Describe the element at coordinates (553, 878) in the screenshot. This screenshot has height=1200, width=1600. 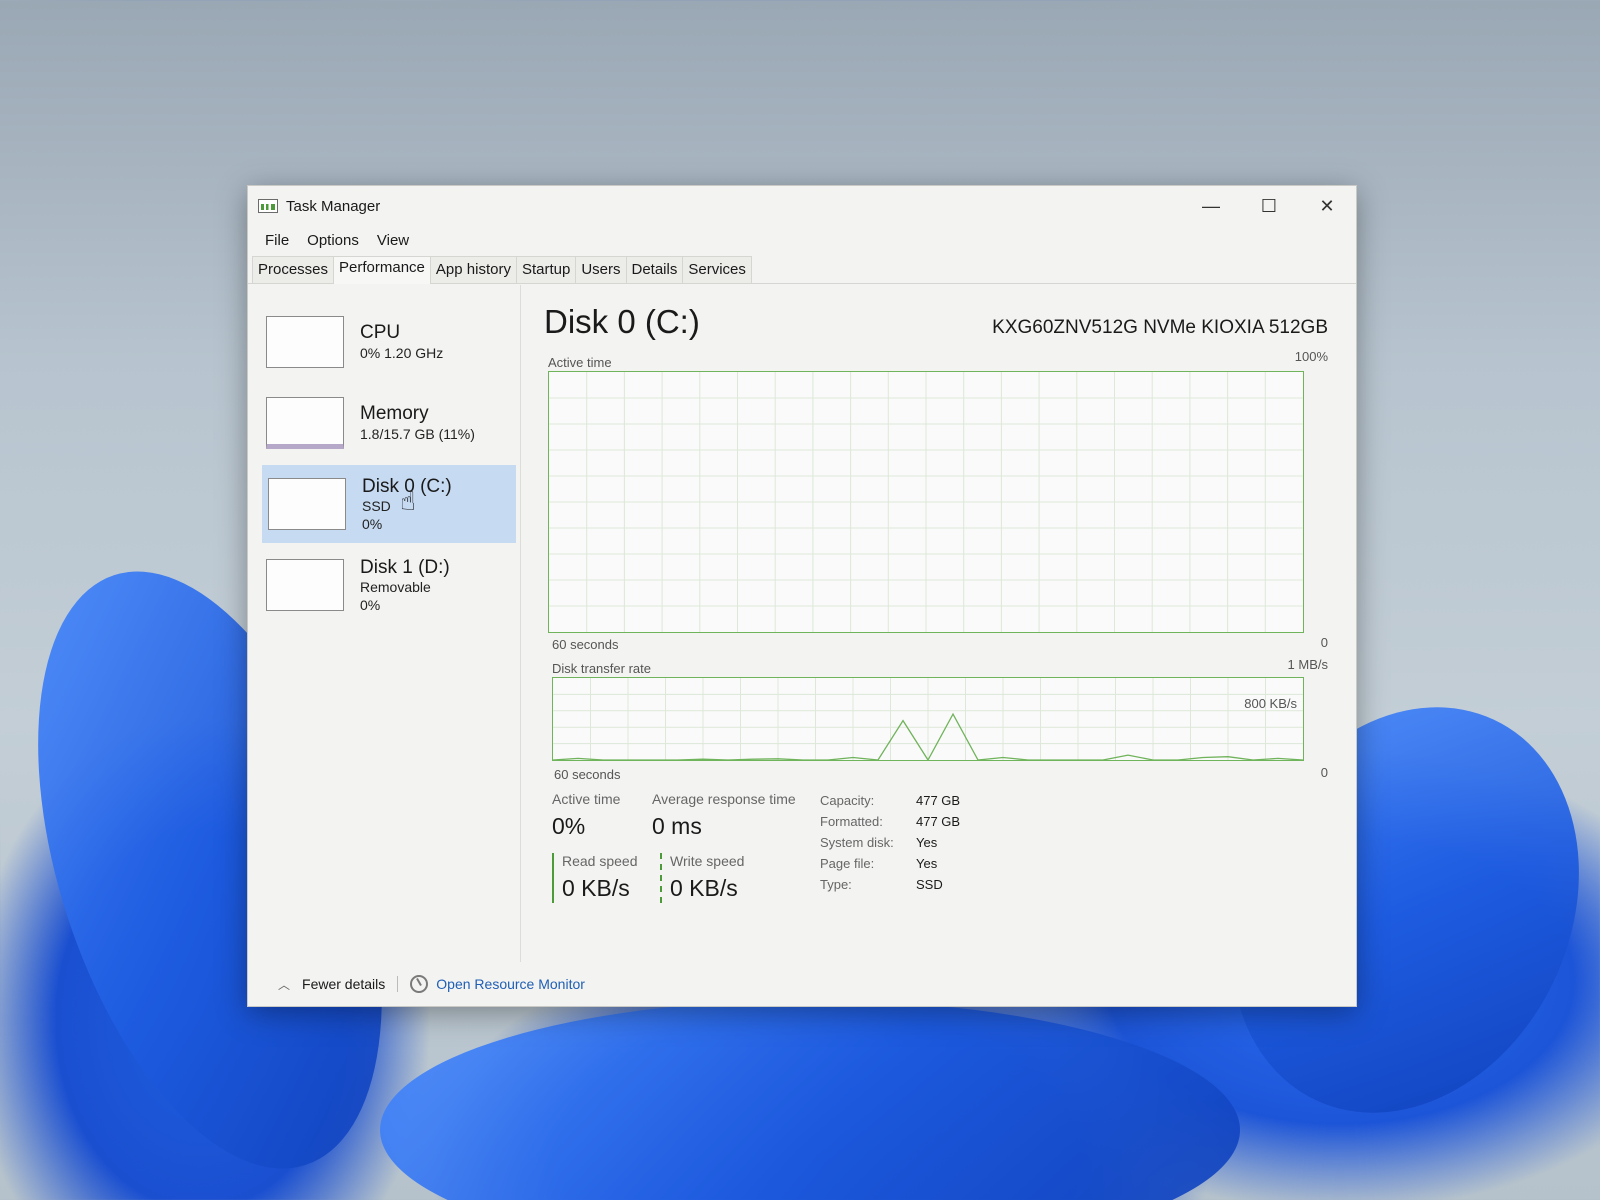
I see `read-speed-indicator` at that location.